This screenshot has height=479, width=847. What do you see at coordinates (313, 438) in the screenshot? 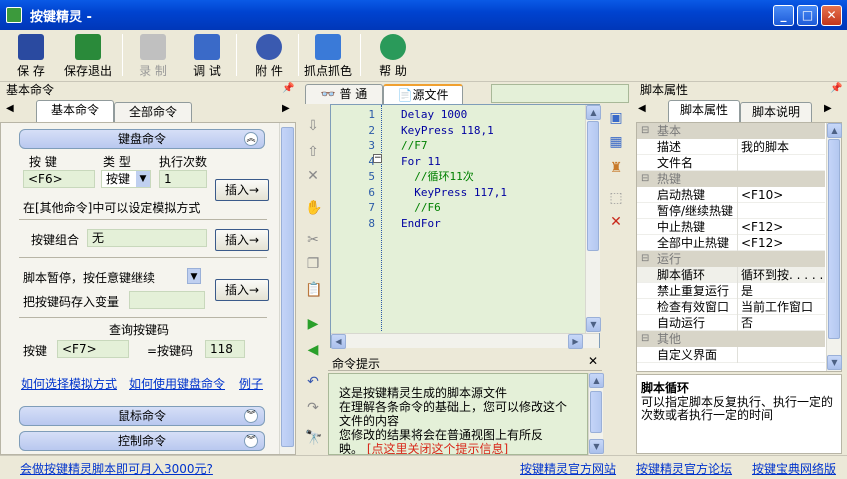
I see `find-icon: 🔭` at bounding box center [313, 438].